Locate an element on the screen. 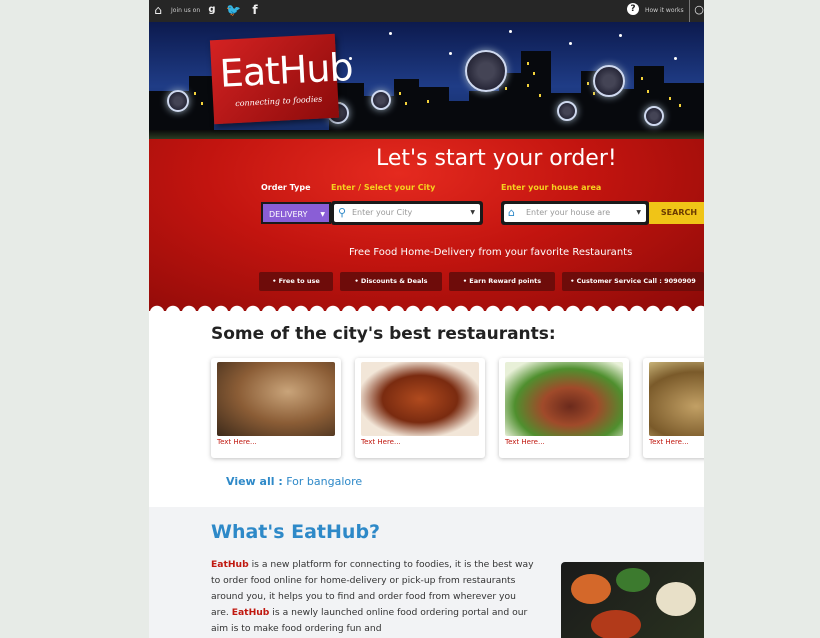 The height and width of the screenshot is (638, 820). ground-strip is located at coordinates (426, 134).